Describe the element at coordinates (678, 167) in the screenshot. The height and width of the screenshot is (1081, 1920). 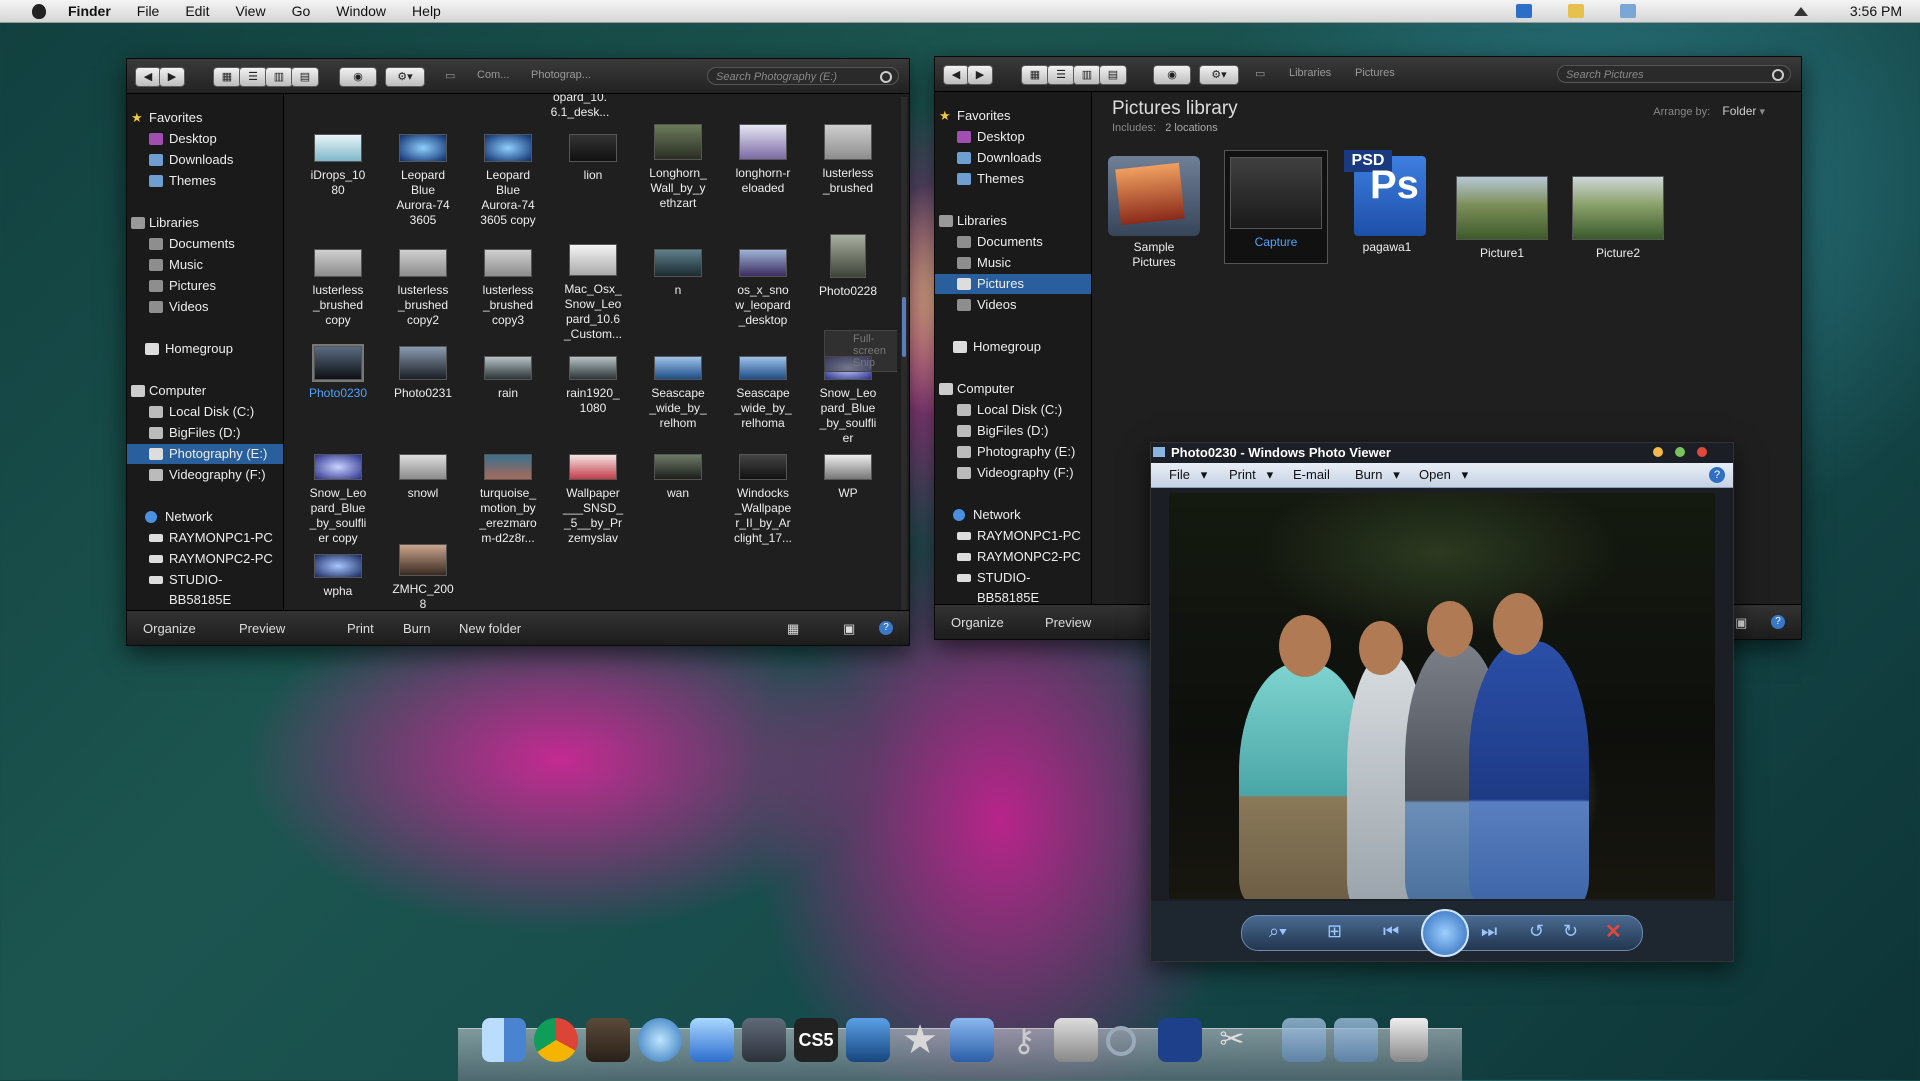
I see `file-item: Longhorn_ Wall_by_y ethzart` at that location.